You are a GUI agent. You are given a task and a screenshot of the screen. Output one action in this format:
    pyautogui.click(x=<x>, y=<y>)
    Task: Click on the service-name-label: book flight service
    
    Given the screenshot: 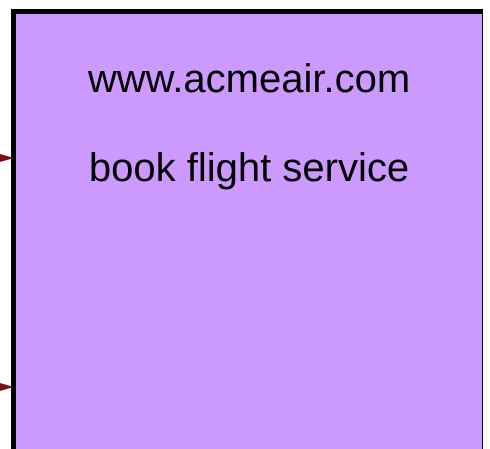 What is the action you would take?
    pyautogui.click(x=249, y=168)
    